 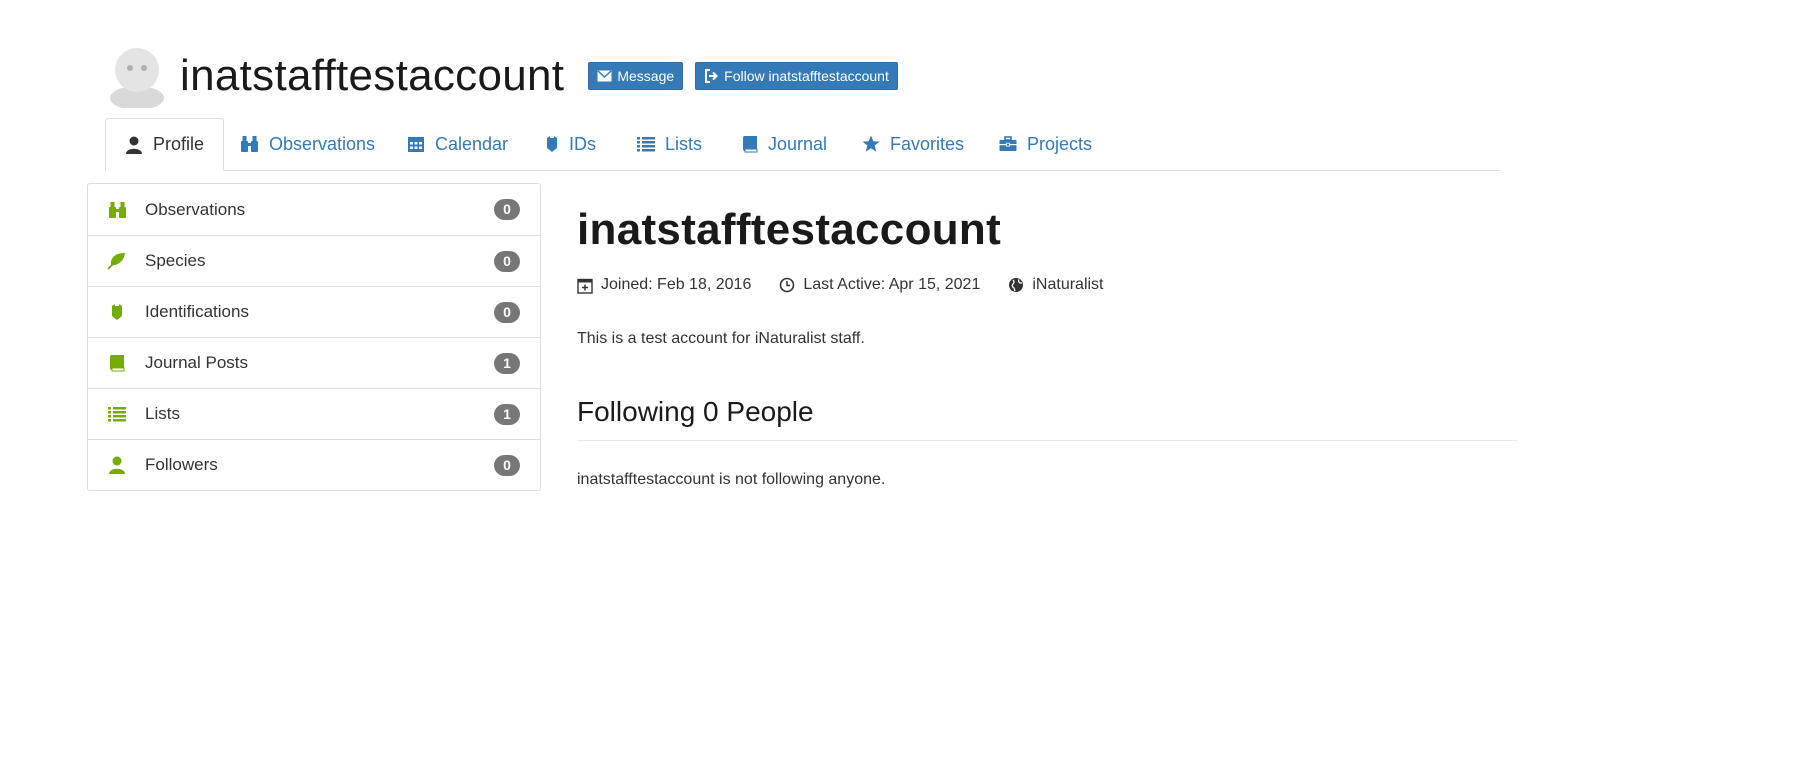 I want to click on briefcase-icon, so click(x=1008, y=143).